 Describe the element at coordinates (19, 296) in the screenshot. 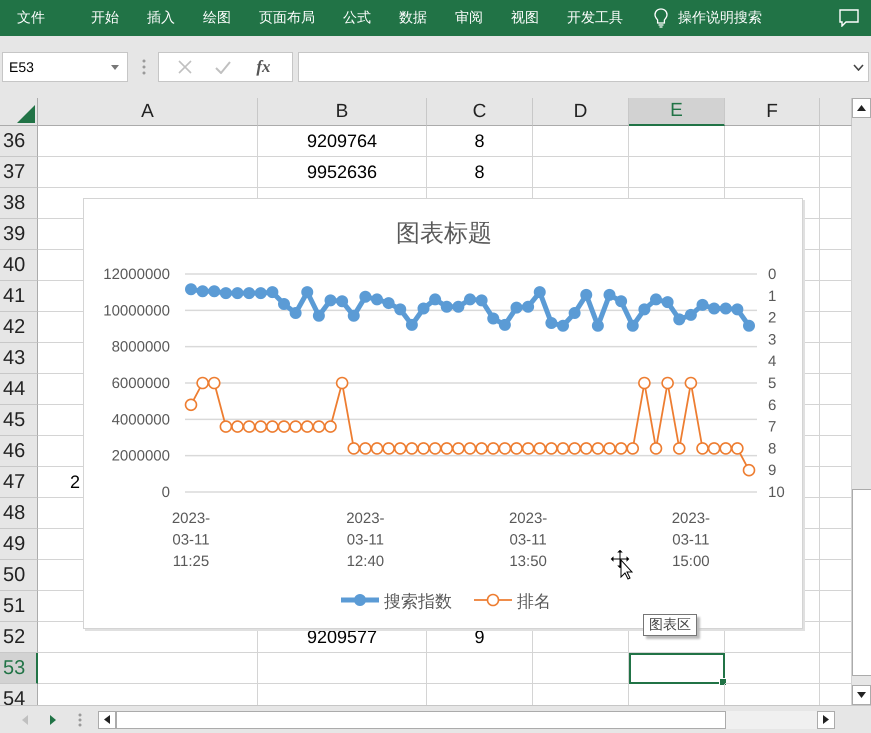

I see `row-header: 41` at that location.